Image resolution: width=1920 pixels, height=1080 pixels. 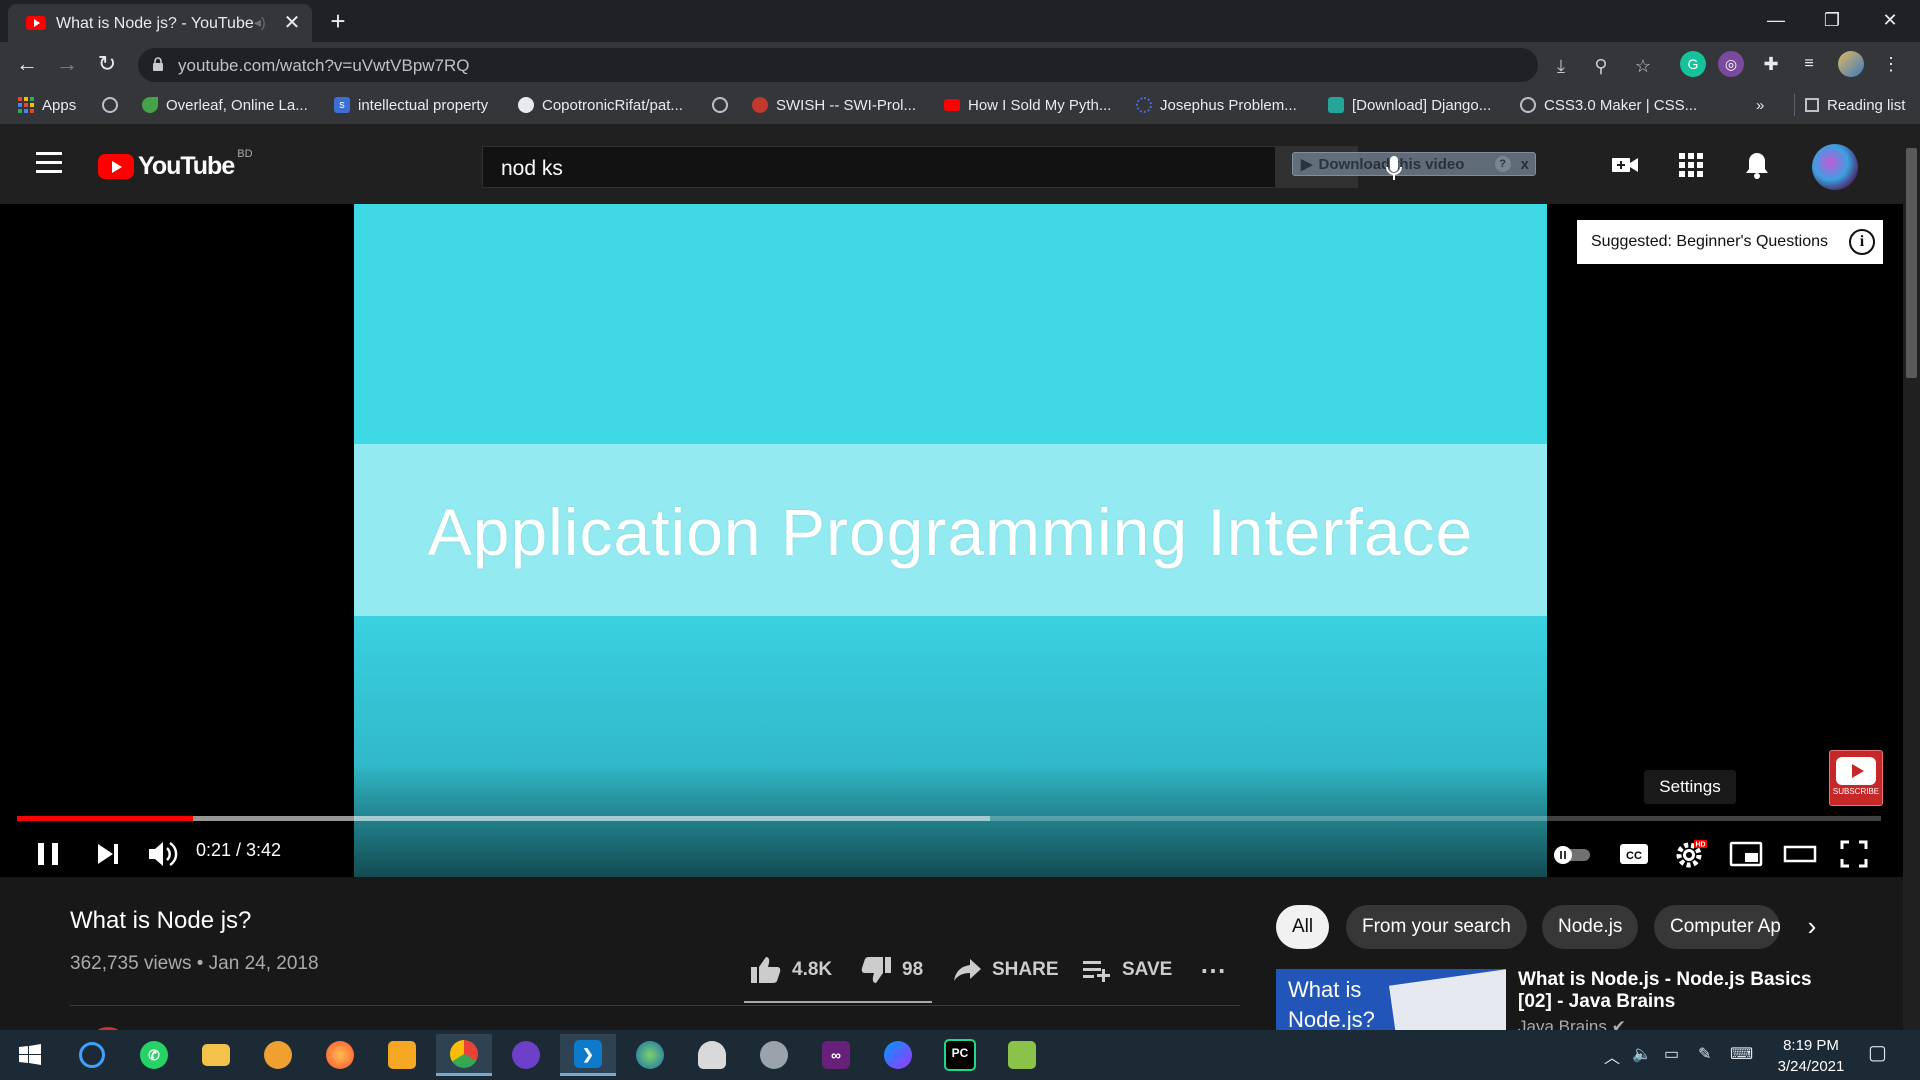 What do you see at coordinates (949, 818) in the screenshot?
I see `progress-bar` at bounding box center [949, 818].